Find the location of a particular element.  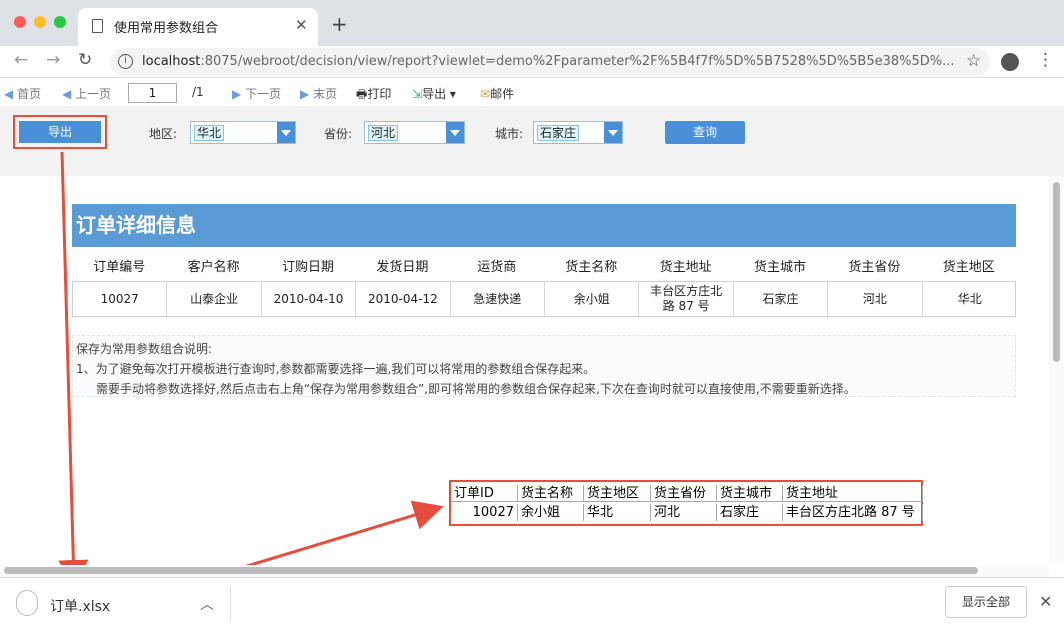

arrow-export-to-file is located at coordinates (73, 370).